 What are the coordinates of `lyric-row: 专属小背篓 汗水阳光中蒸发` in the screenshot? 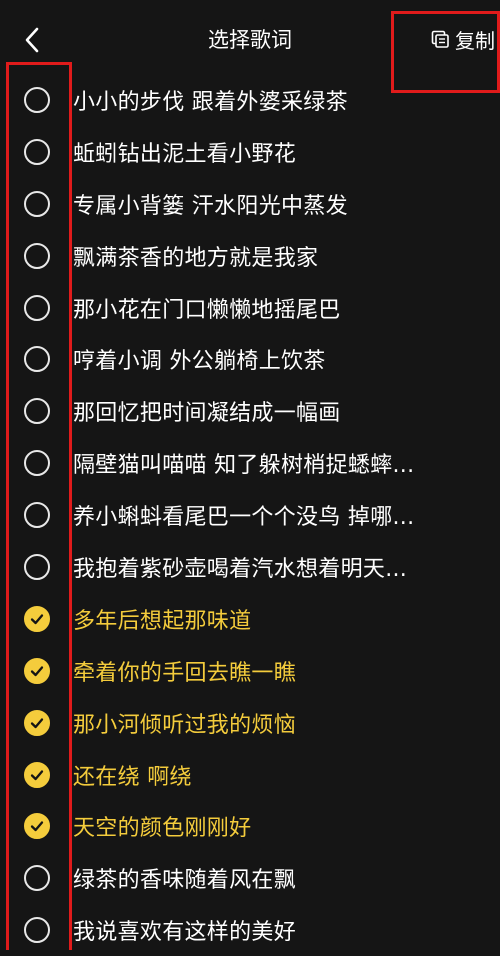 It's located at (250, 204).